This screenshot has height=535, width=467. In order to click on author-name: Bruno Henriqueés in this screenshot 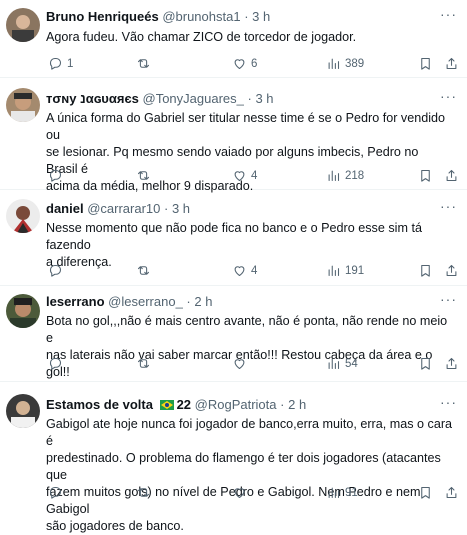, I will do `click(102, 16)`.